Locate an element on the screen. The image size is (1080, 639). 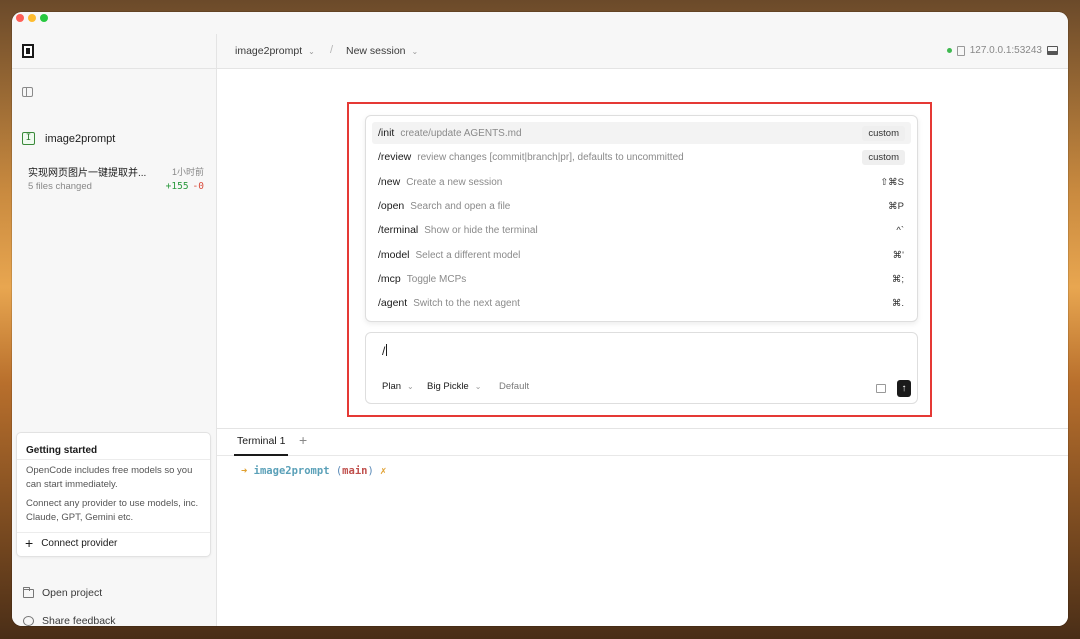
terminal-branch: main is located at coordinates (355, 471).